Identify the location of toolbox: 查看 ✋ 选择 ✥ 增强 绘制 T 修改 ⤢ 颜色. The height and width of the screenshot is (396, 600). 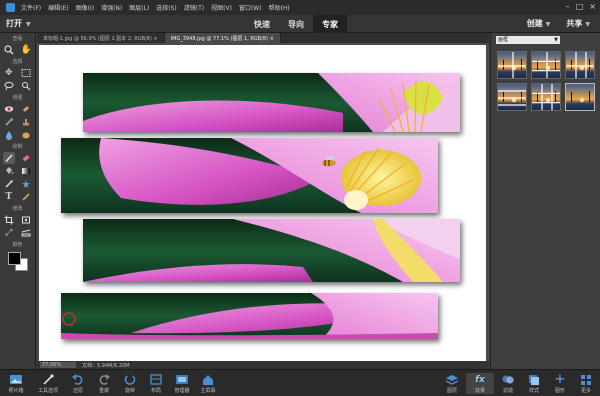
(18, 201).